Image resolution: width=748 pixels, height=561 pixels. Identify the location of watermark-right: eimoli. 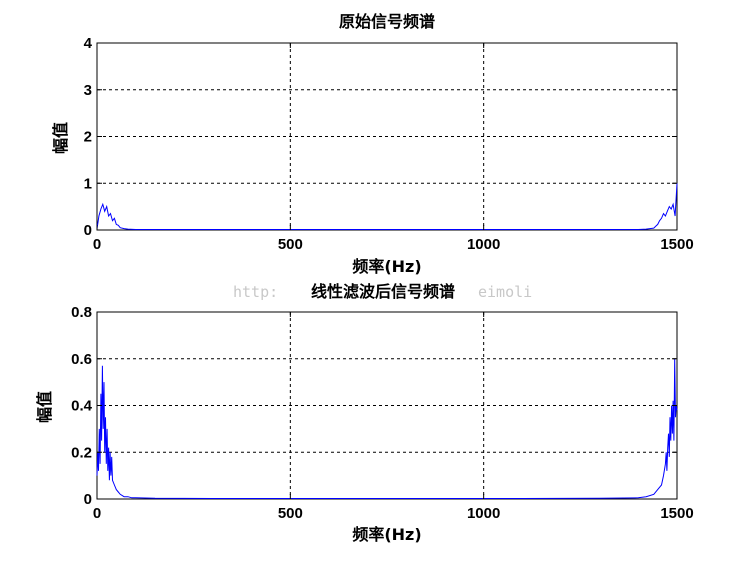
(505, 292).